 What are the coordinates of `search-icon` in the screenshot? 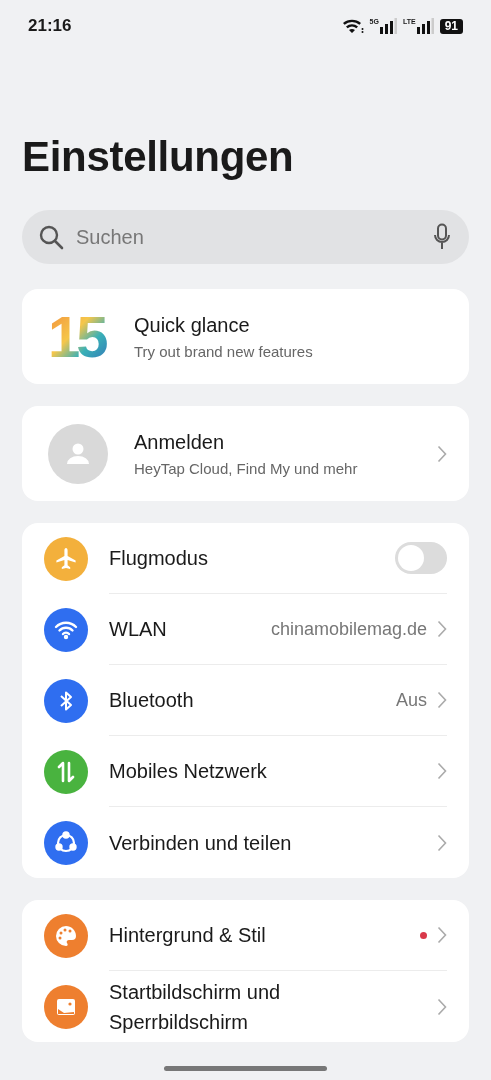 It's located at (51, 237).